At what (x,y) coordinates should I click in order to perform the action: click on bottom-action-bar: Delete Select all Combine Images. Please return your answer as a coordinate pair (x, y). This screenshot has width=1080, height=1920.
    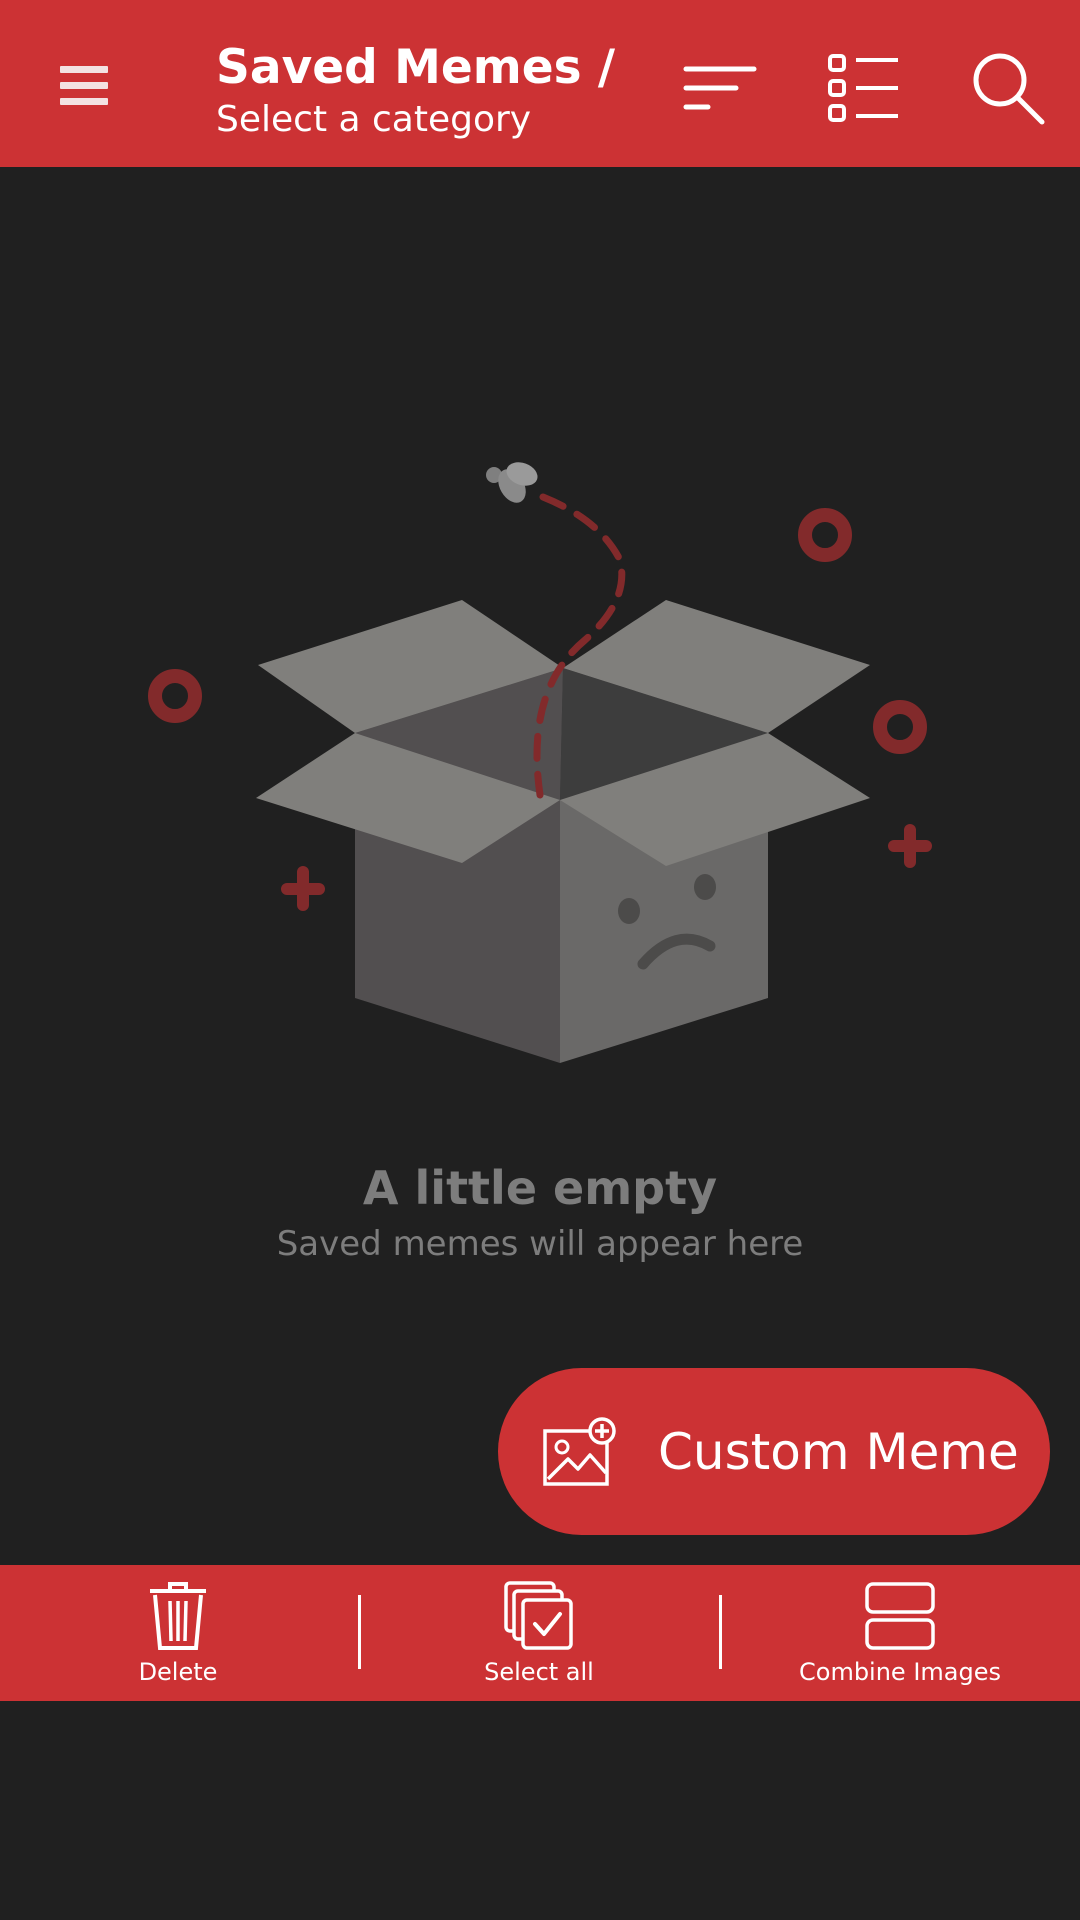
    Looking at the image, I should click on (540, 1633).